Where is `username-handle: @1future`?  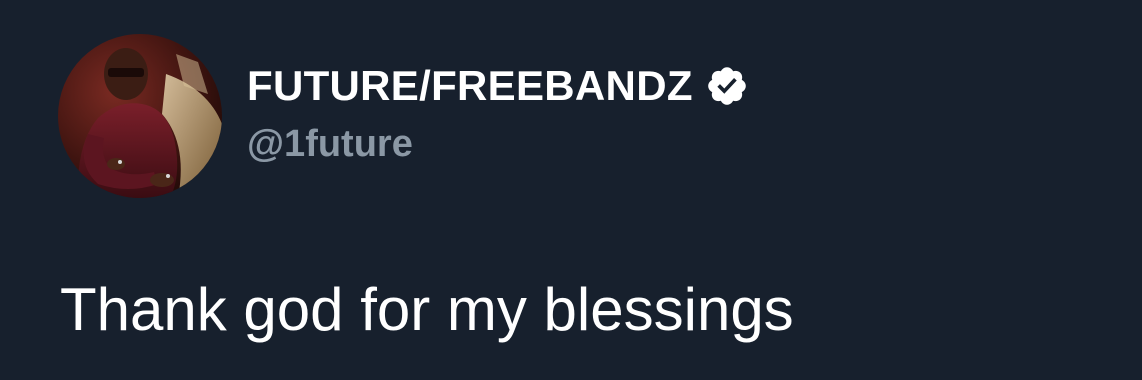
username-handle: @1future is located at coordinates (498, 144).